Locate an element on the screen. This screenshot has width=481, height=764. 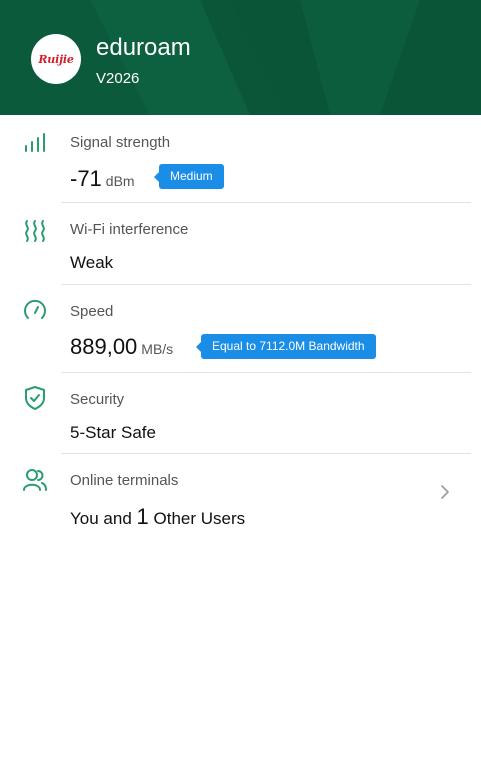
speed-unit: MB/s is located at coordinates (157, 349).